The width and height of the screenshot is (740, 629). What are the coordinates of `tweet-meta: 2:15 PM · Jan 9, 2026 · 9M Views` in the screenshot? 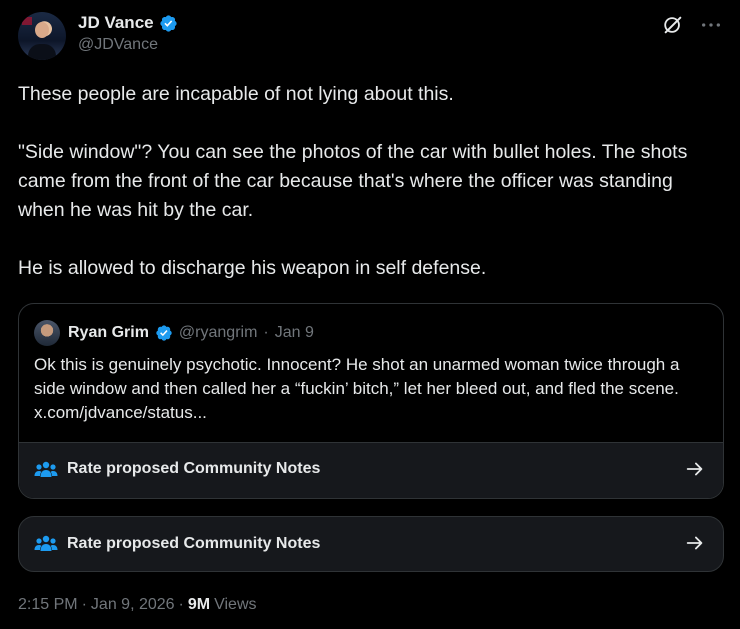 It's located at (137, 605).